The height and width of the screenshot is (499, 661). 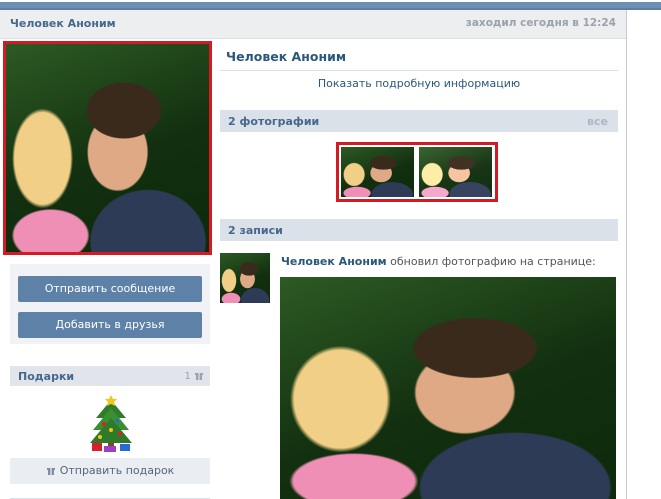 What do you see at coordinates (274, 121) in the screenshot?
I see `photos-section-title: 2 фотографии` at bounding box center [274, 121].